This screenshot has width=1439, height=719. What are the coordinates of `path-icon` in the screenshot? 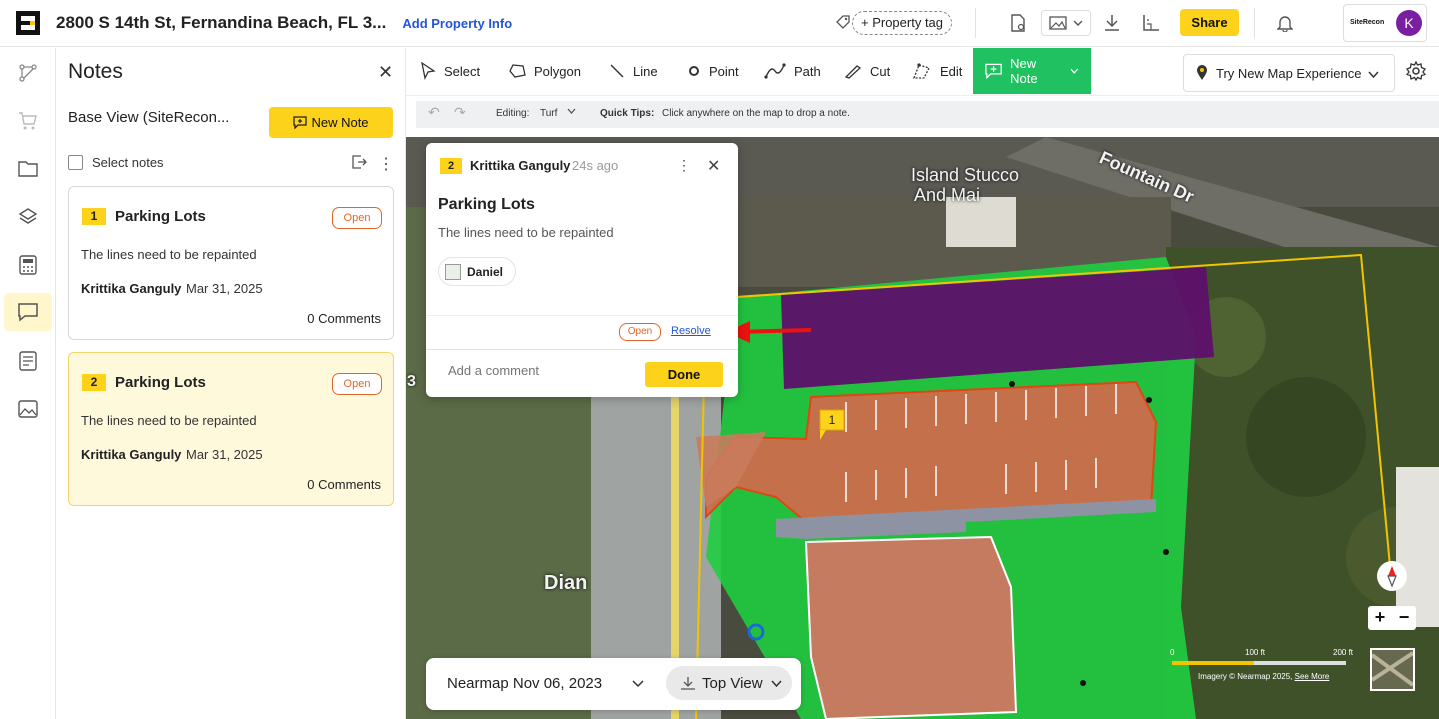 It's located at (775, 71).